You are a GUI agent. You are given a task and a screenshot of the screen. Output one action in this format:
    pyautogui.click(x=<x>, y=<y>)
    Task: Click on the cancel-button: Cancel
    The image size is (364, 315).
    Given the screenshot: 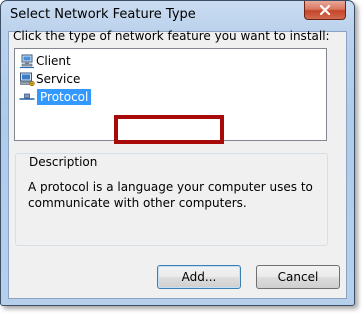 What is the action you would take?
    pyautogui.click(x=298, y=277)
    